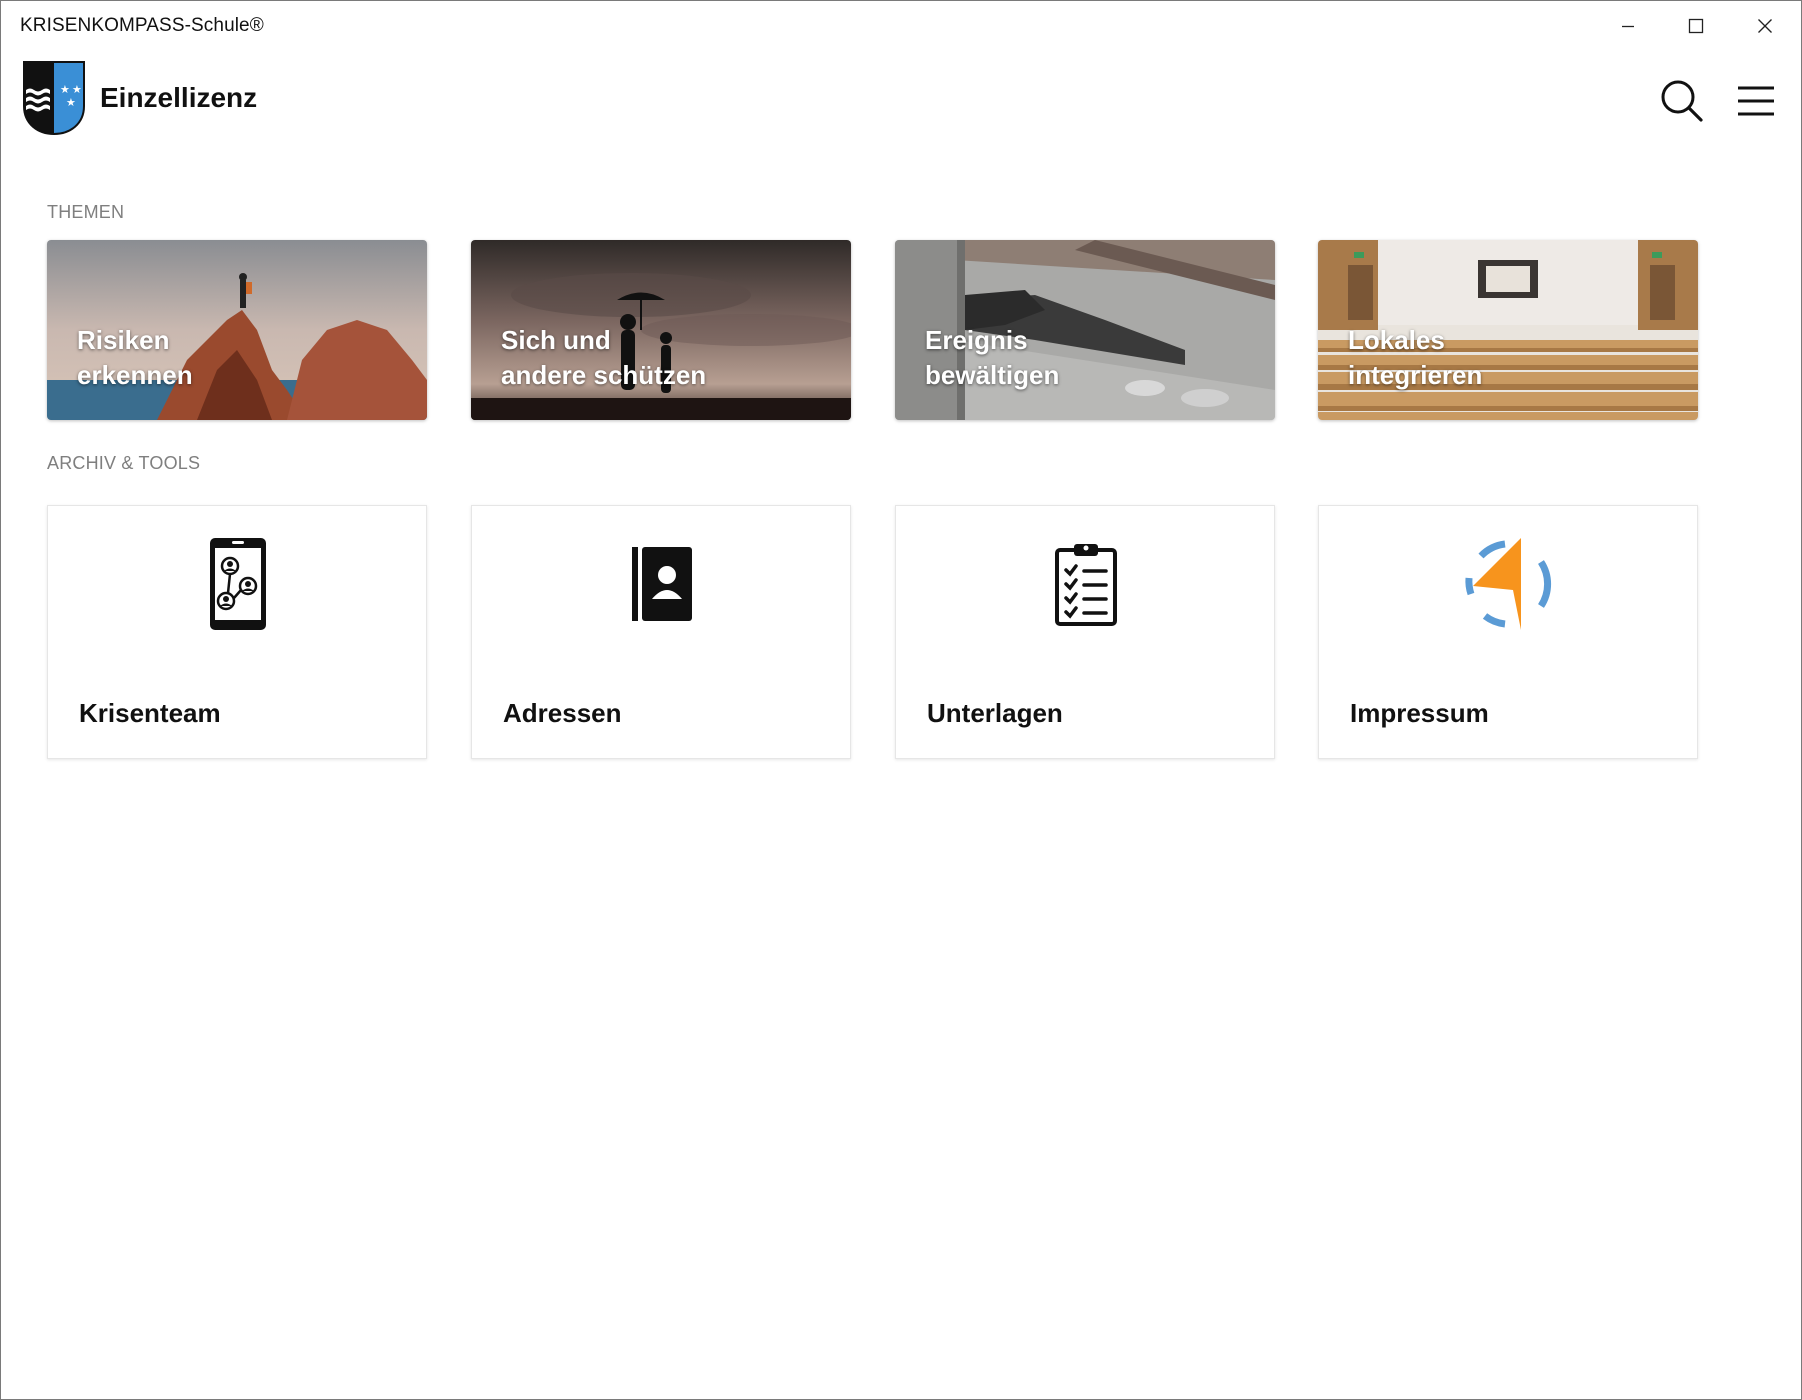 The image size is (1802, 1400). What do you see at coordinates (1508, 330) in the screenshot?
I see `theme-card-lokales-integrieren: Lokales integrieren` at bounding box center [1508, 330].